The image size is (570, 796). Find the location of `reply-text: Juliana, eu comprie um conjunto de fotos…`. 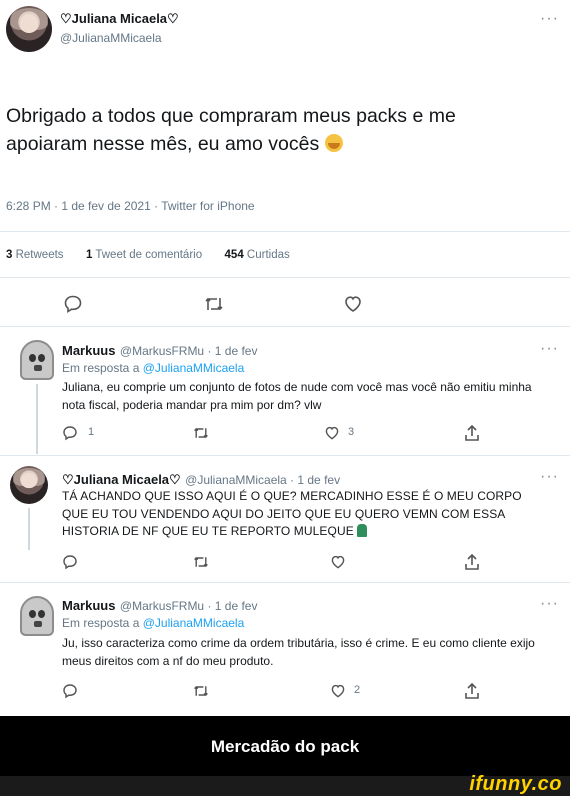

reply-text: Juliana, eu comprie um conjunto de fotos… is located at coordinates (297, 396).